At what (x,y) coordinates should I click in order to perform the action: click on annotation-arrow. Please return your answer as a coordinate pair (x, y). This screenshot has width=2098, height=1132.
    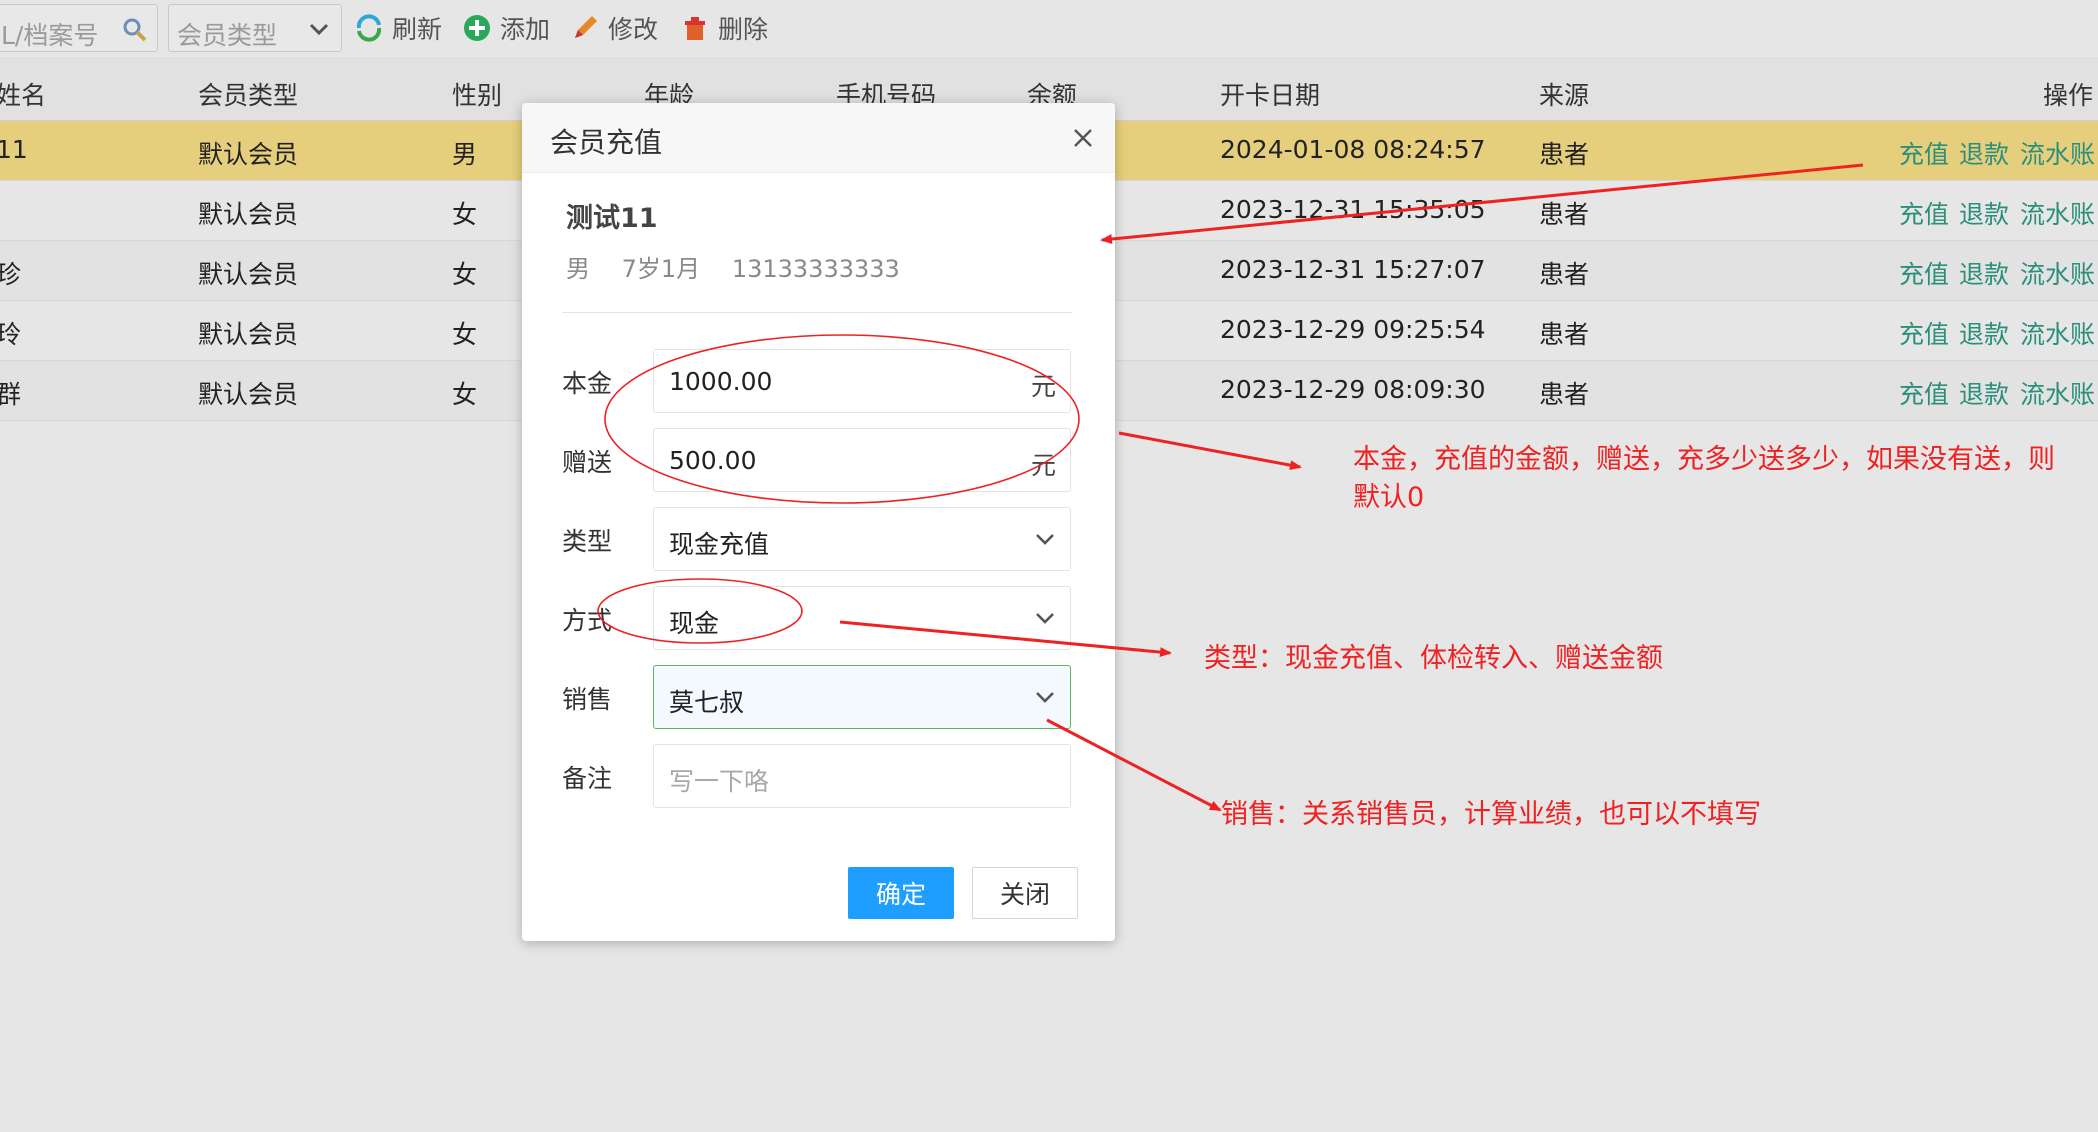
    Looking at the image, I should click on (1210, 451).